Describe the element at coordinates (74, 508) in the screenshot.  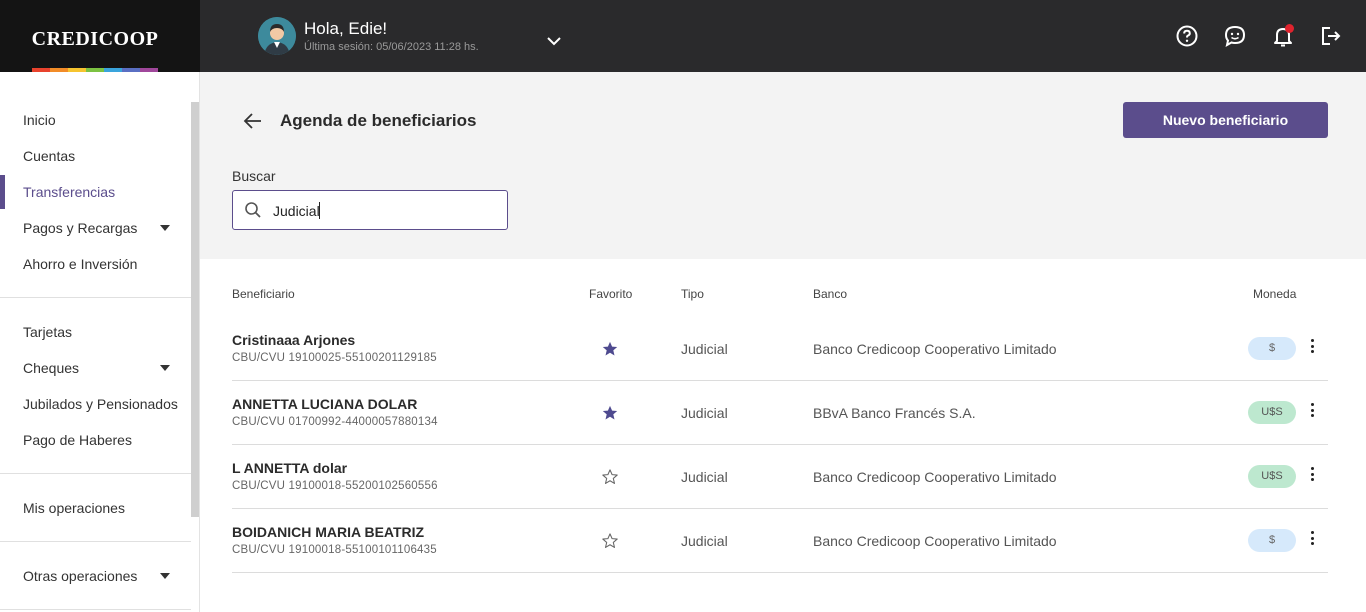
I see `sidebar-item-label: Mis operaciones` at that location.